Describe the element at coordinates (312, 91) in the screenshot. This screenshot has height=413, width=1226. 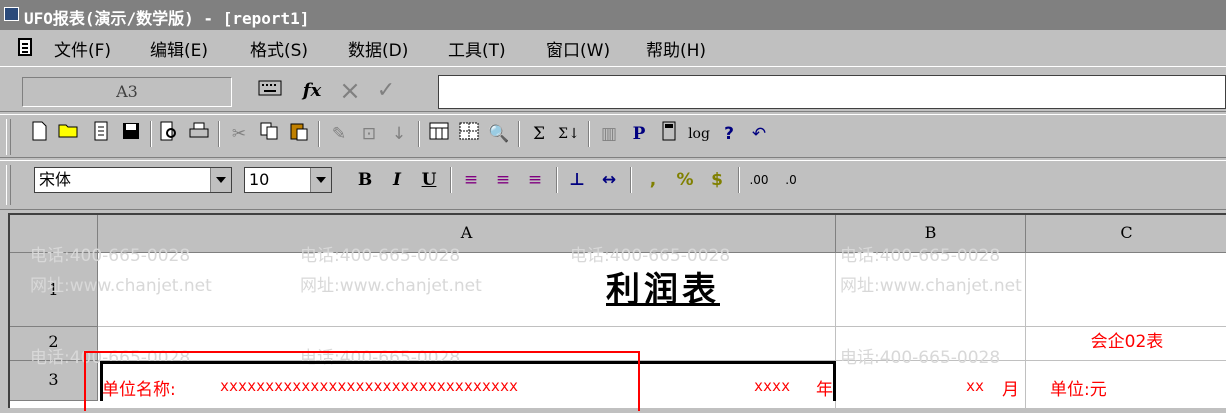
I see `function-button: fx` at that location.